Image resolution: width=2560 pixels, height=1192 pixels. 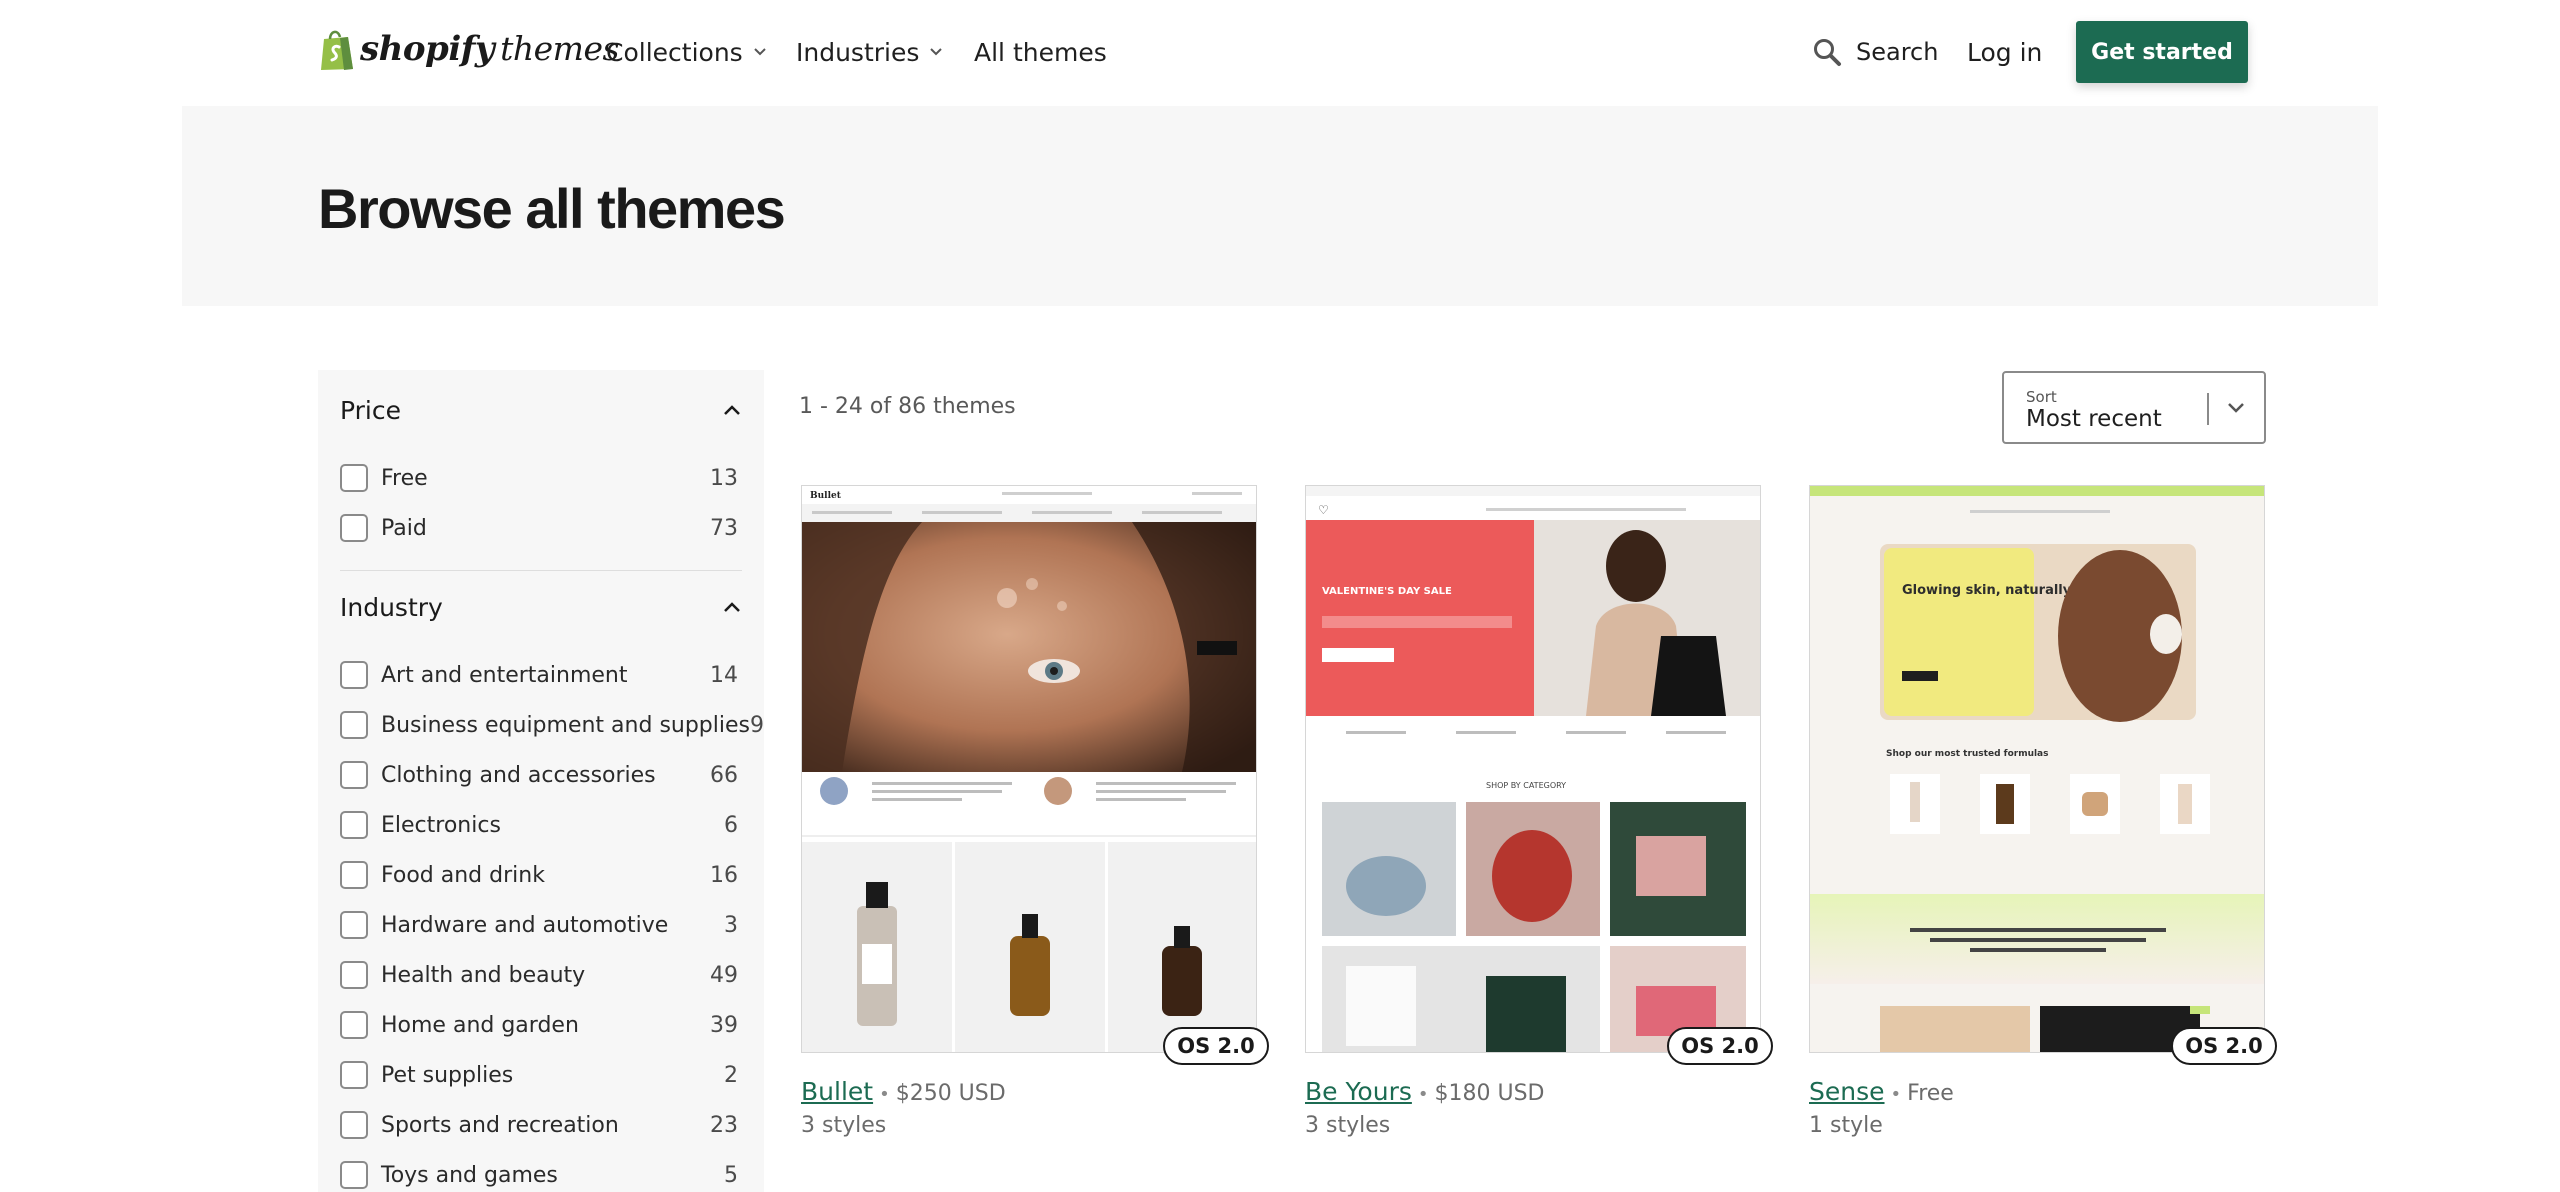 What do you see at coordinates (1526, 785) in the screenshot?
I see `preview-category-text: SHOP BY CATEGORY` at bounding box center [1526, 785].